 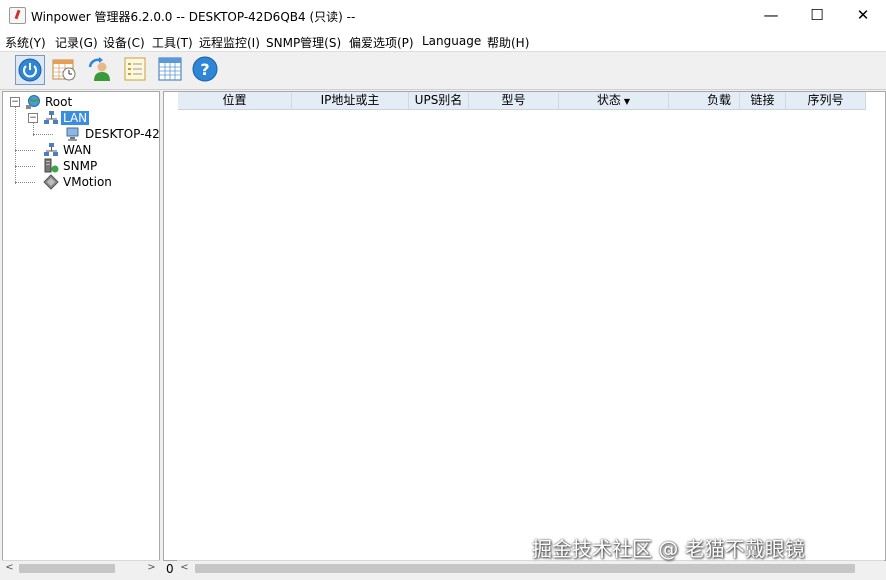 I want to click on grid-table-icon, so click(x=171, y=70).